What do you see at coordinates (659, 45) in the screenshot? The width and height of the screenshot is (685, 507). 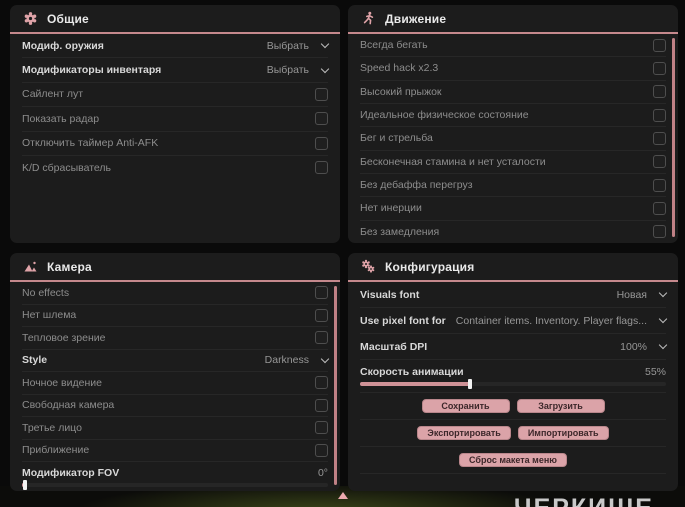 I see `checkbox-always-run` at bounding box center [659, 45].